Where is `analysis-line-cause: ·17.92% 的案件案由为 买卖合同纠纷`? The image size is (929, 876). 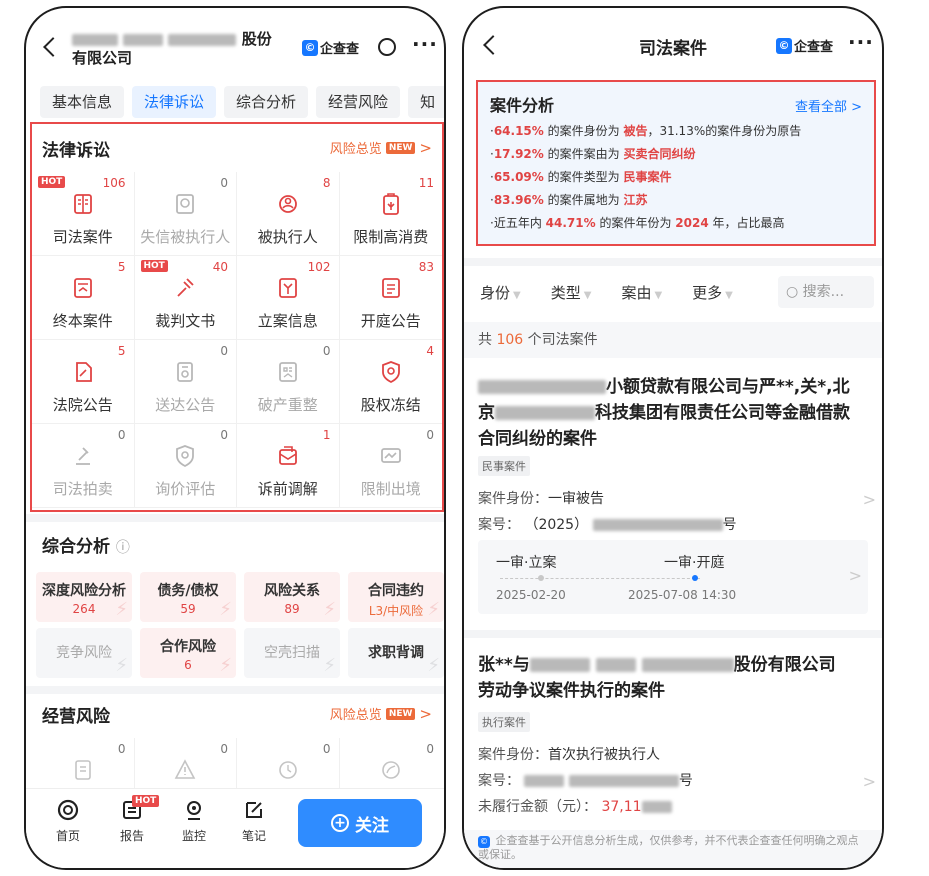 analysis-line-cause: ·17.92% 的案件案由为 买卖合同纠纷 is located at coordinates (593, 154).